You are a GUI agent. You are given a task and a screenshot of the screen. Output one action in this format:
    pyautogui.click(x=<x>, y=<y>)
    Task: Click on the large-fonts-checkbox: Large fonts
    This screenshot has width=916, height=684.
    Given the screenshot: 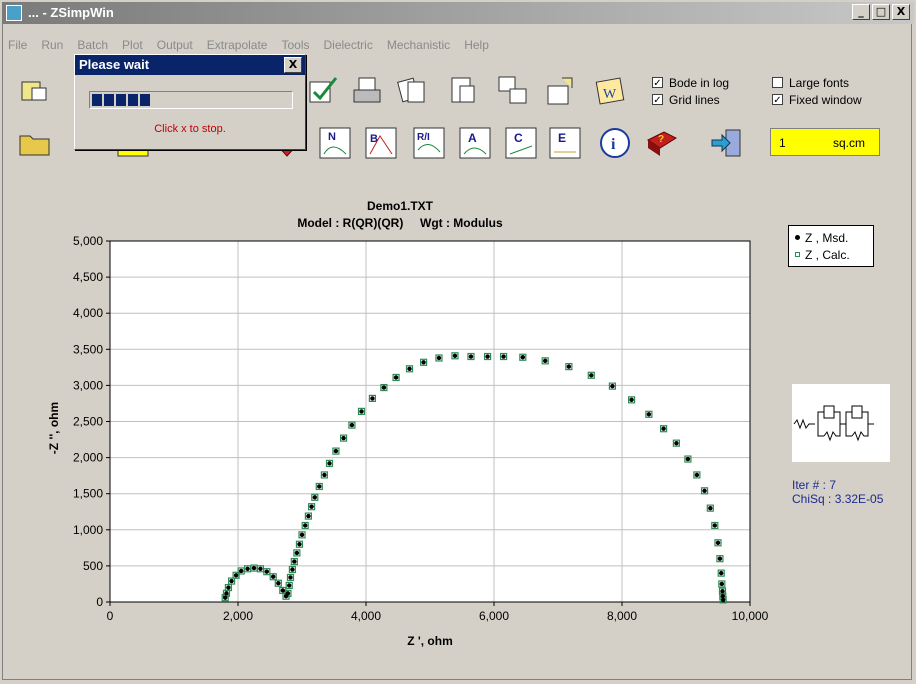 What is the action you would take?
    pyautogui.click(x=817, y=82)
    